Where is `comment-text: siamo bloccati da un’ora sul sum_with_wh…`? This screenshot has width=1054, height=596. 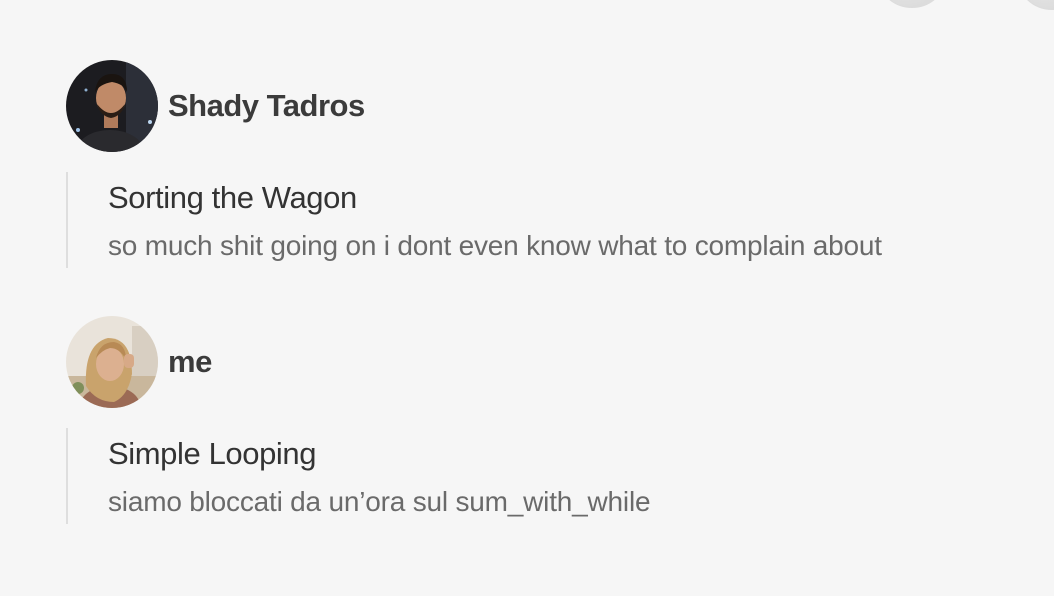 comment-text: siamo bloccati da un’ora sul sum_with_wh… is located at coordinates (379, 501).